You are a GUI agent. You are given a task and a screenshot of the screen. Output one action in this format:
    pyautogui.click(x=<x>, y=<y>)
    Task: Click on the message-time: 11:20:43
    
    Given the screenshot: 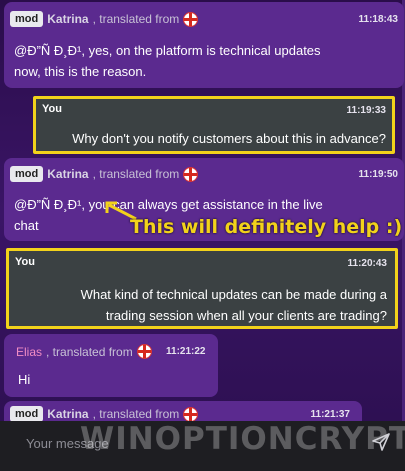 What is the action you would take?
    pyautogui.click(x=367, y=263)
    